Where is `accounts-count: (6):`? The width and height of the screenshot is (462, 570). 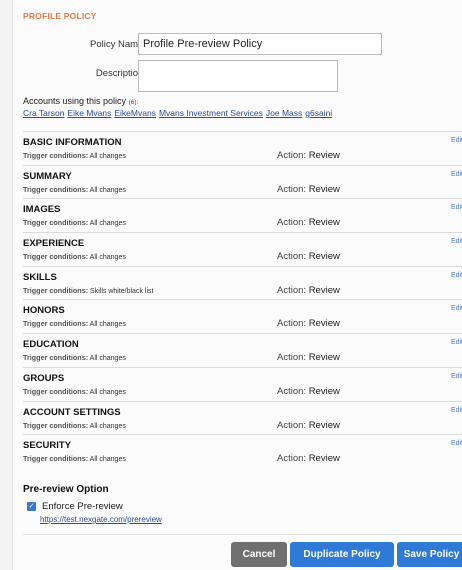
accounts-count: (6): is located at coordinates (133, 102).